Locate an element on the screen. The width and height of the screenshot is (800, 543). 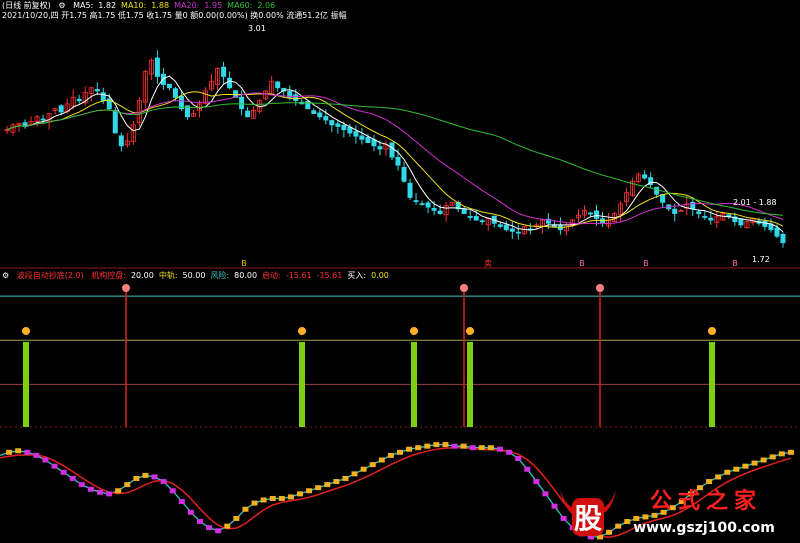
ma-legend-item: MA20: is located at coordinates (187, 5).